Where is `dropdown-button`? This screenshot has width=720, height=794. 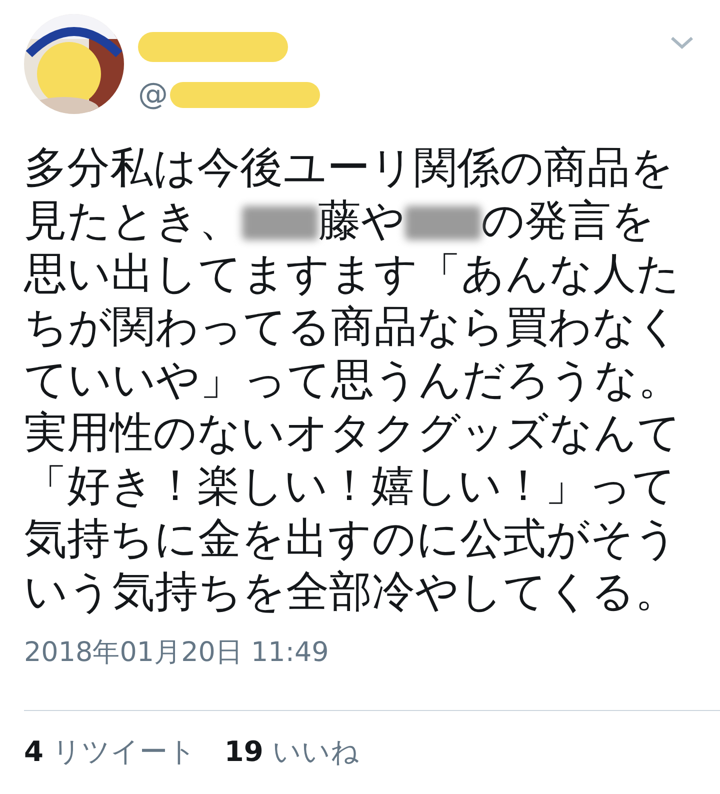 dropdown-button is located at coordinates (682, 43).